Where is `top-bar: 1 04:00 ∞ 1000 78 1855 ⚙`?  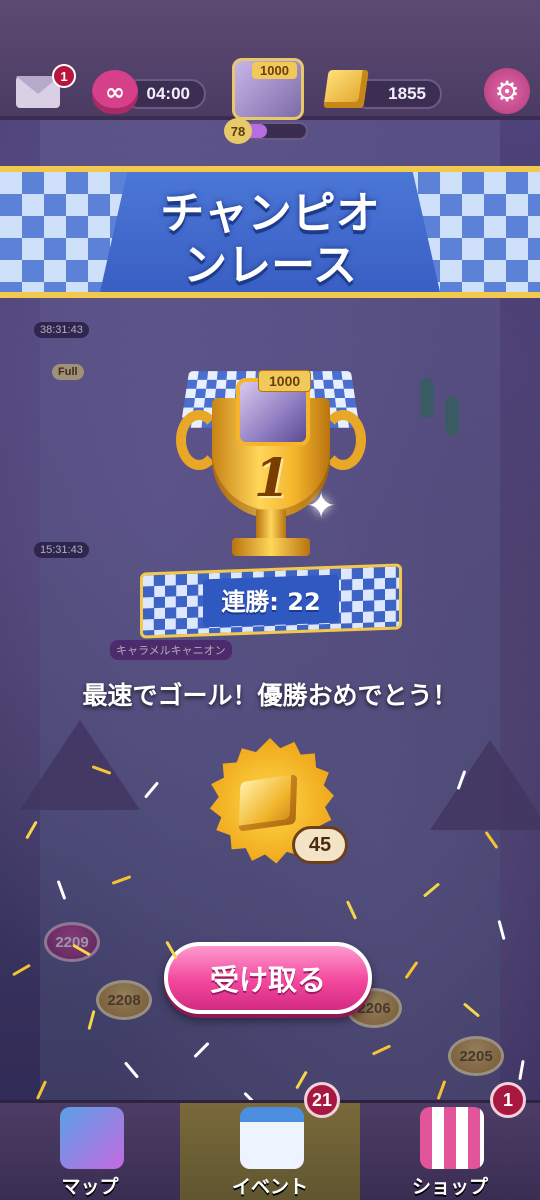 top-bar: 1 04:00 ∞ 1000 78 1855 ⚙ is located at coordinates (270, 72).